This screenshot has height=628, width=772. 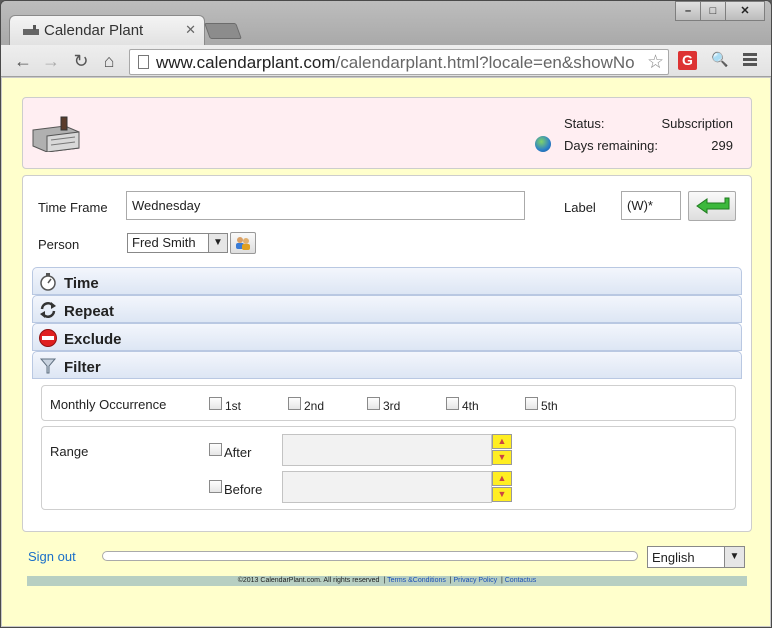 I want to click on tab-close-icon: ✕, so click(x=190, y=30).